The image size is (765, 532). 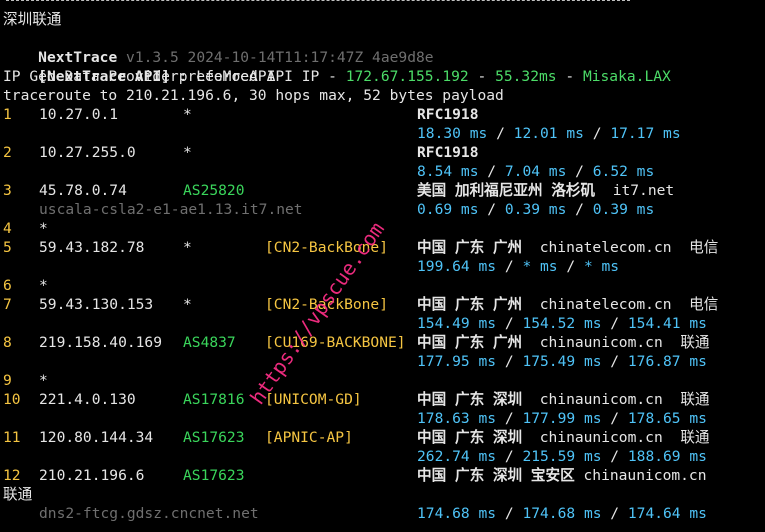 I want to click on hop-rtt-line: 154.49 ms / 154.52 ms / 154.41 ms, so click(x=562, y=323).